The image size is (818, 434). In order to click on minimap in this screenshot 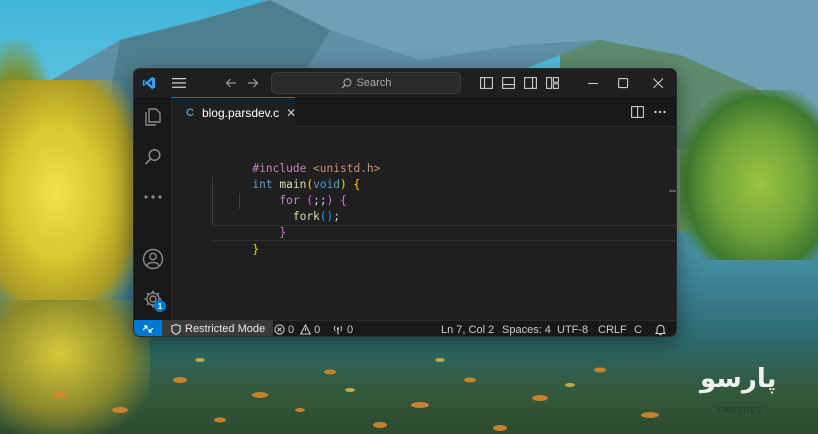, I will do `click(672, 191)`.